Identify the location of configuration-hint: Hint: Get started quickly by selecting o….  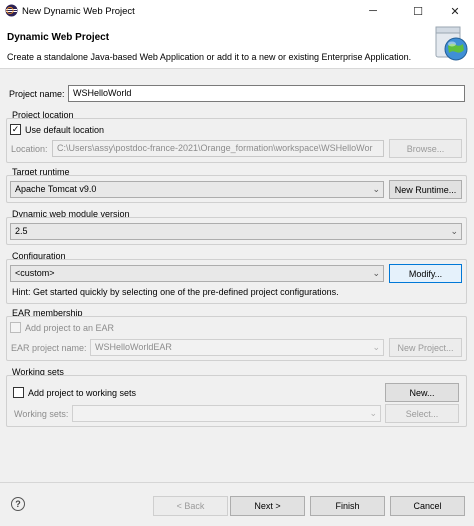
(175, 292).